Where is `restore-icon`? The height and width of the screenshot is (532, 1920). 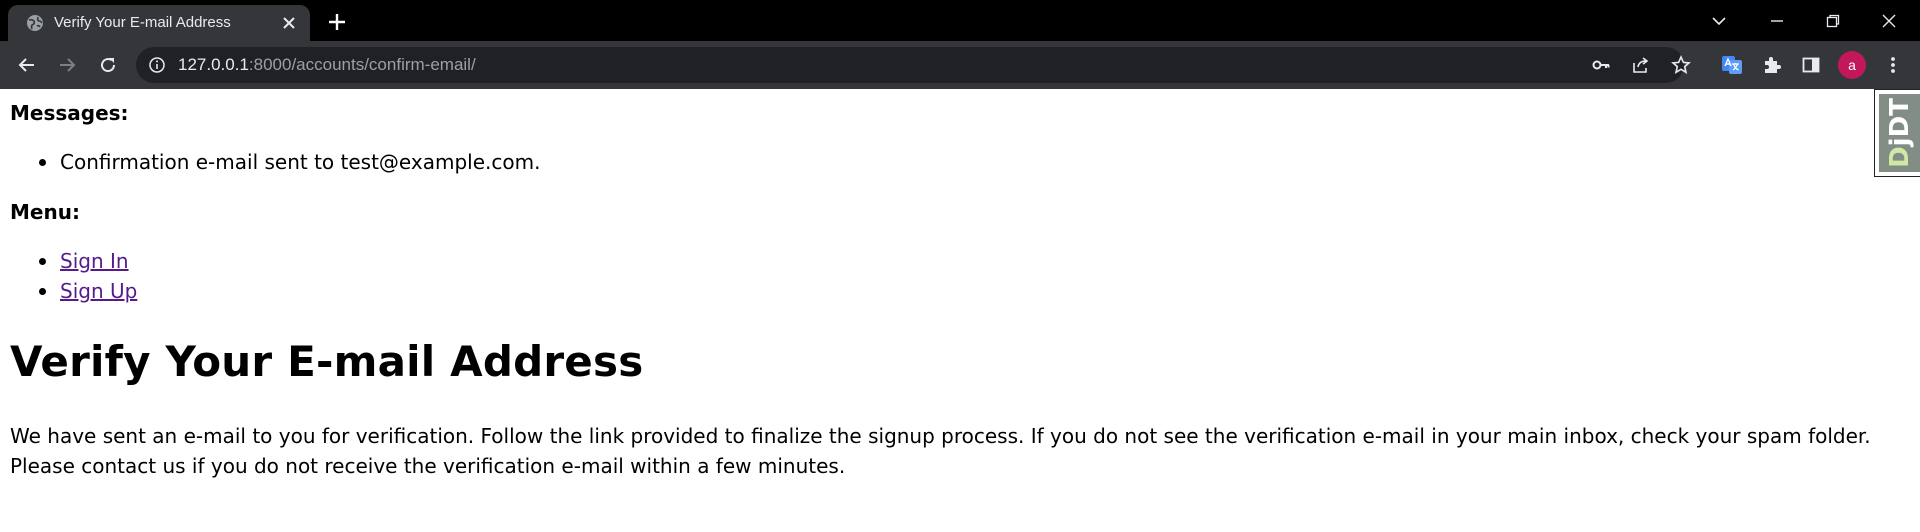
restore-icon is located at coordinates (1833, 21).